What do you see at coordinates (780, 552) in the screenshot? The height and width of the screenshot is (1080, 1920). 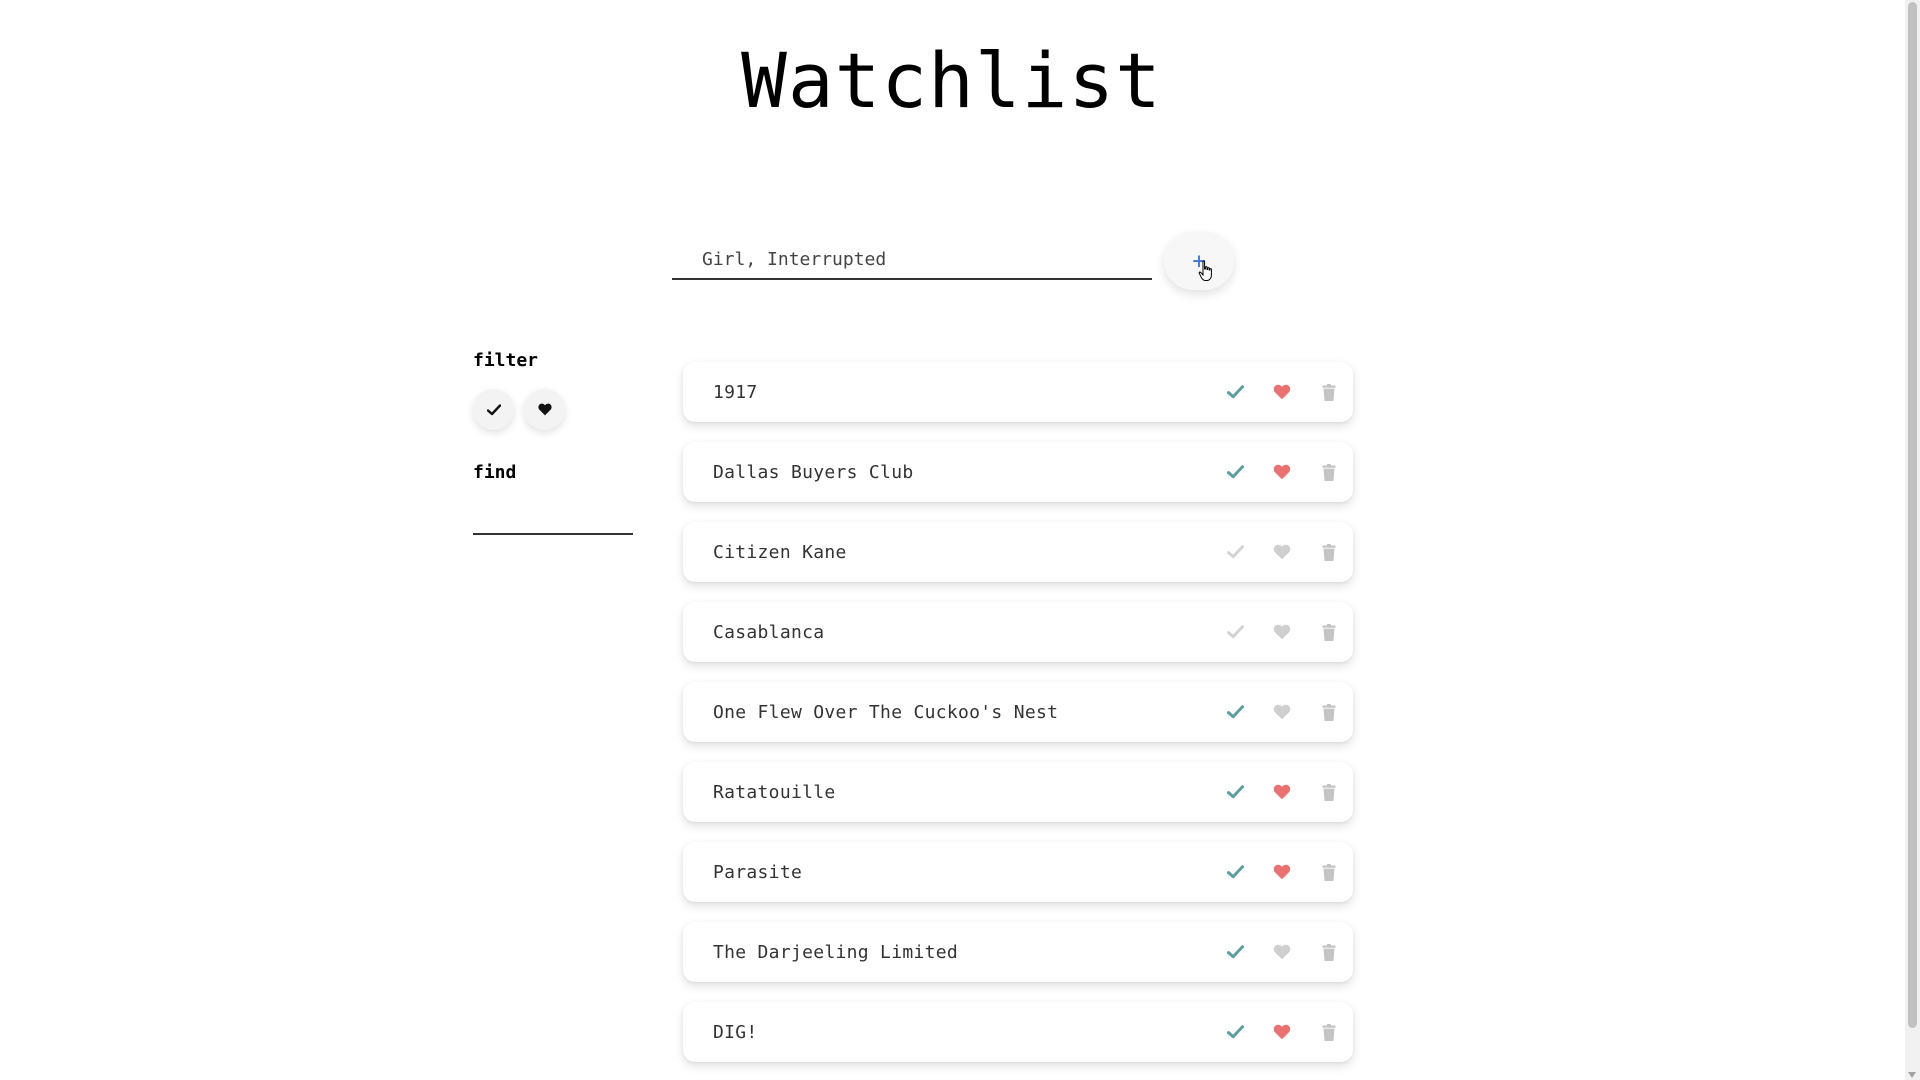 I see `movie-title: Citizen Kane` at bounding box center [780, 552].